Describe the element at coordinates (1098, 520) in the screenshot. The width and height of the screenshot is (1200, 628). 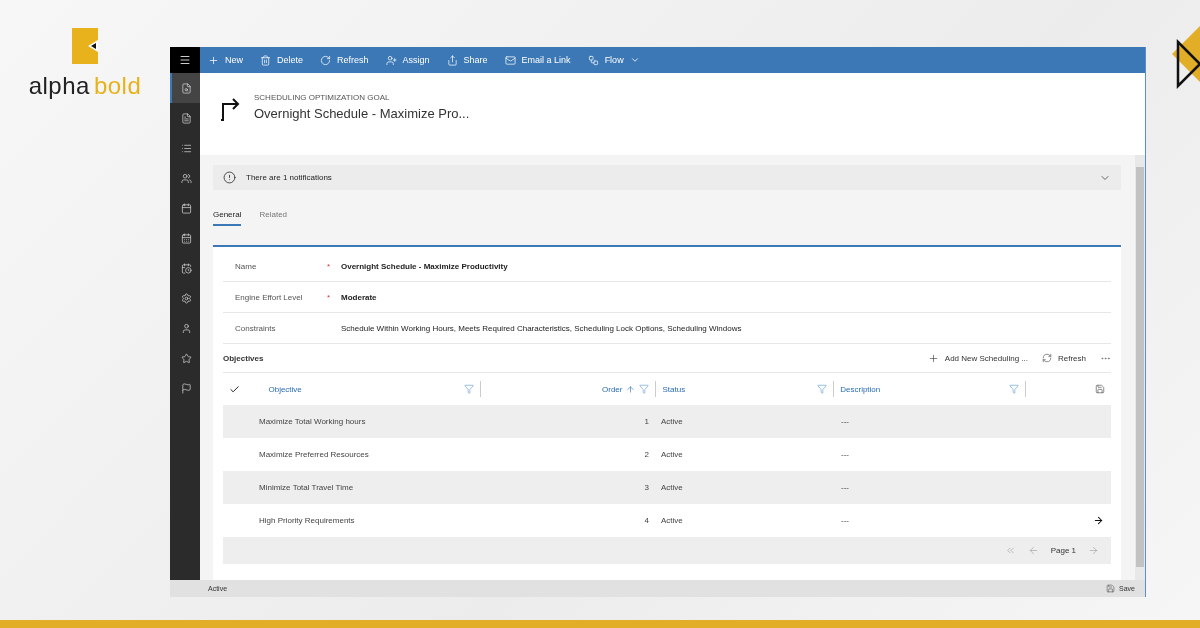
I see `open-arrow-icon` at that location.